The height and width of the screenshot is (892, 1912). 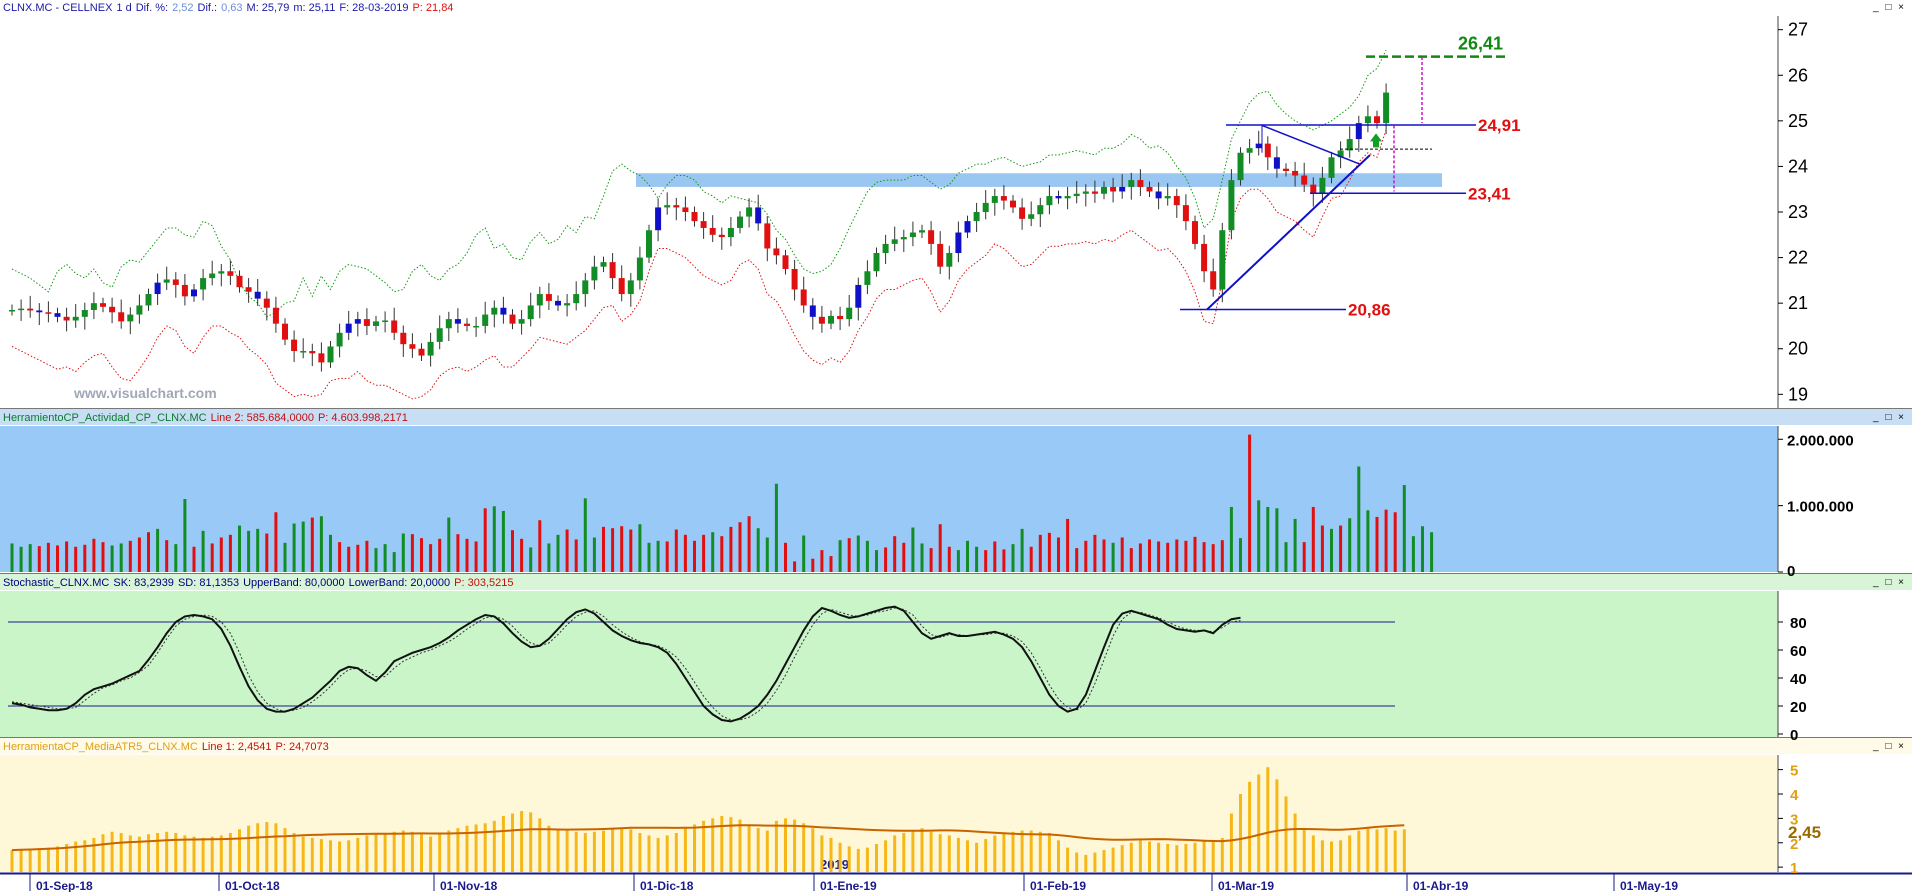 I want to click on price-title-part-3: 2,52, so click(x=183, y=8).